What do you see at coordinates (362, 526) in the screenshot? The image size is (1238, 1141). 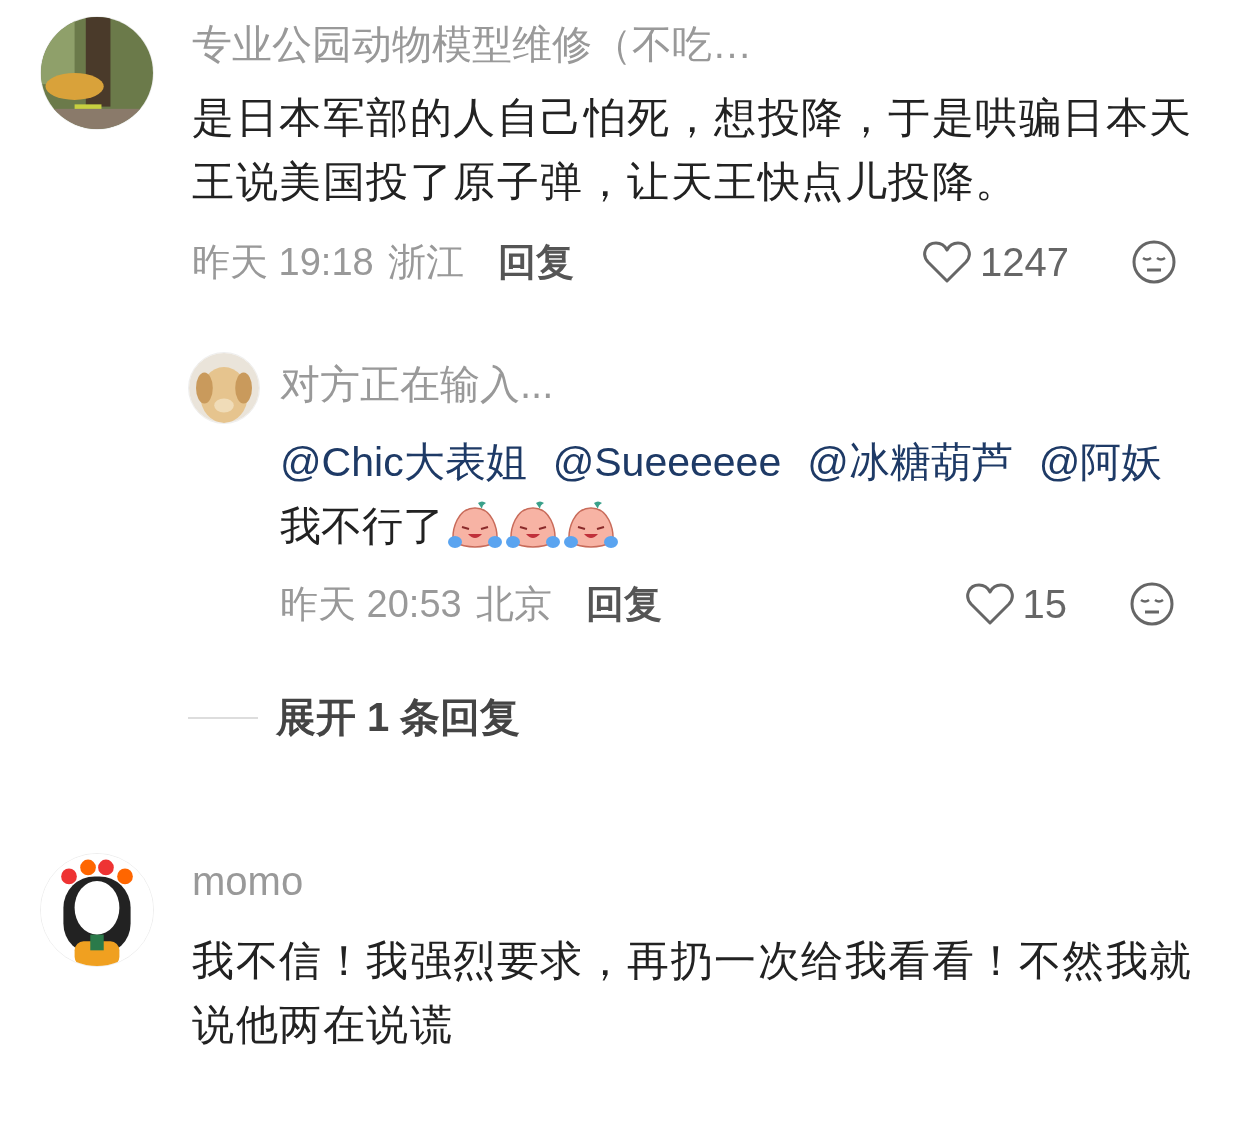 I see `reply-text: 我不行了` at bounding box center [362, 526].